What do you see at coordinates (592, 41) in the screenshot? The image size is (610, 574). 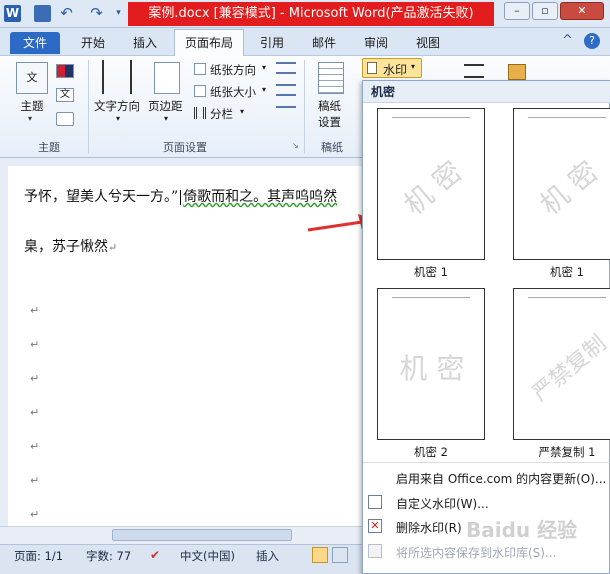 I see `help-icon: ?` at bounding box center [592, 41].